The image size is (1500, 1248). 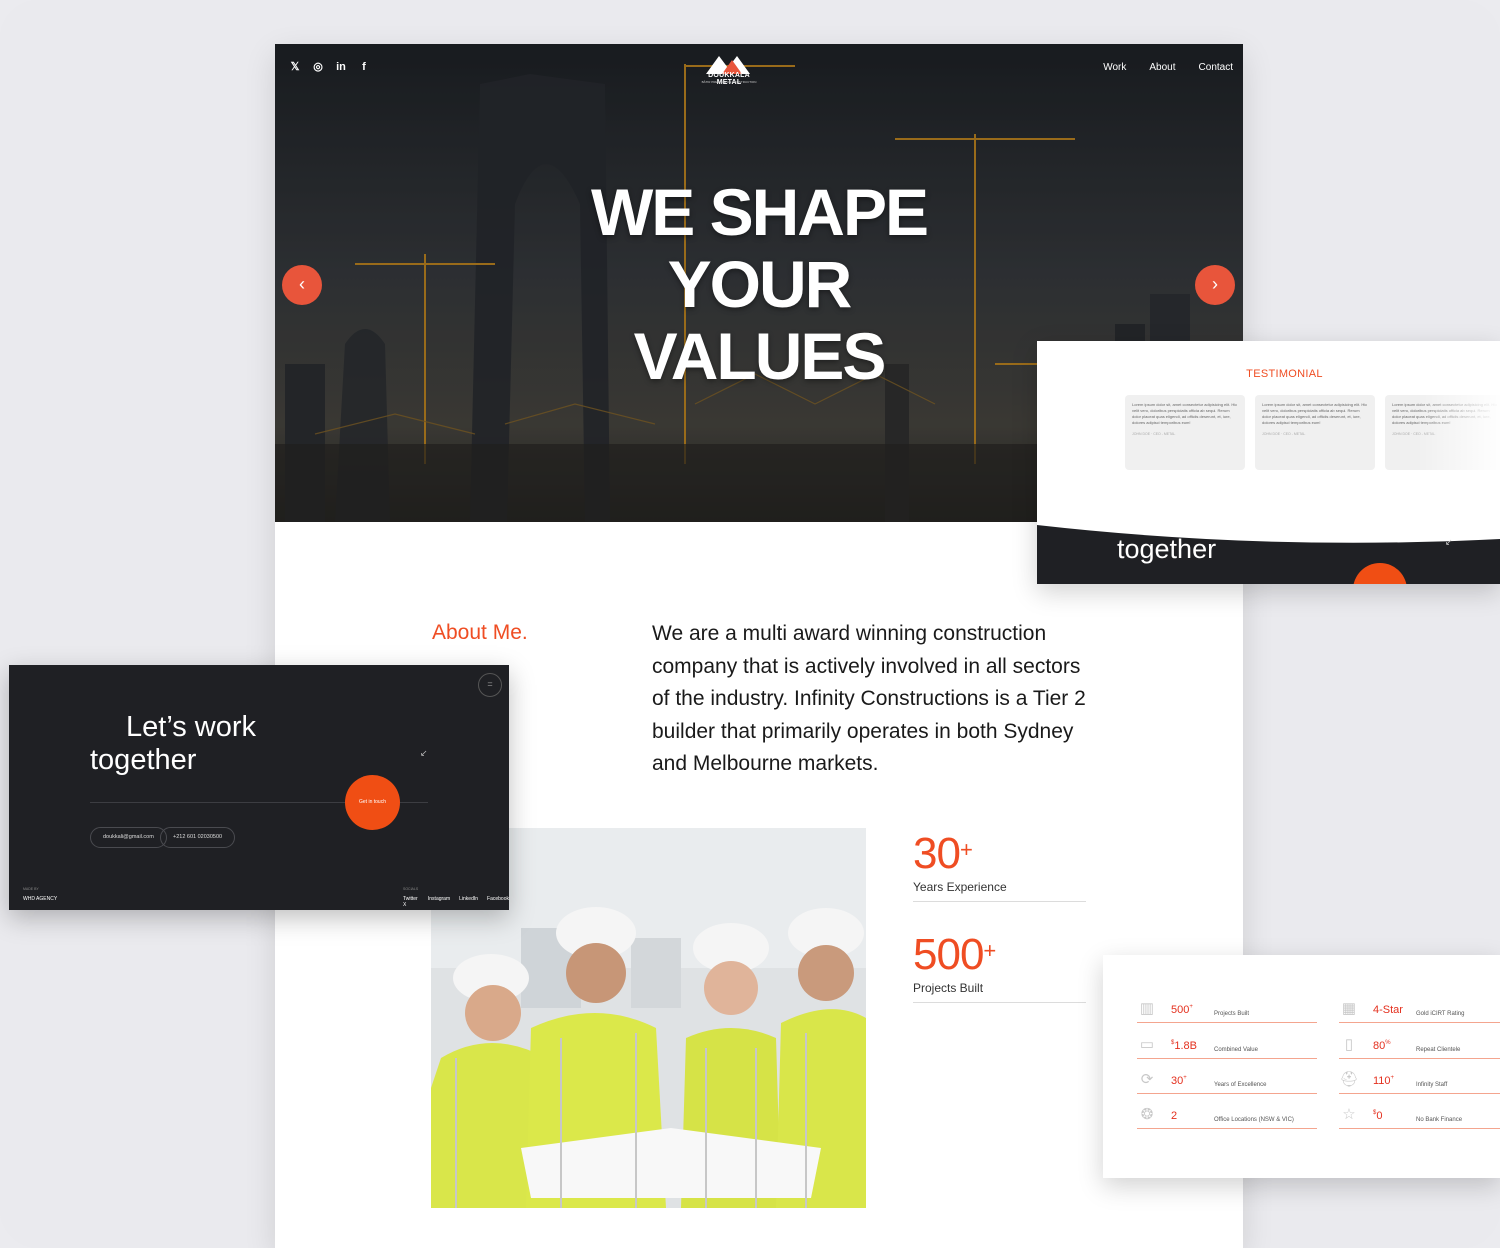 I want to click on stats-value: 110+, so click(x=1384, y=1081).